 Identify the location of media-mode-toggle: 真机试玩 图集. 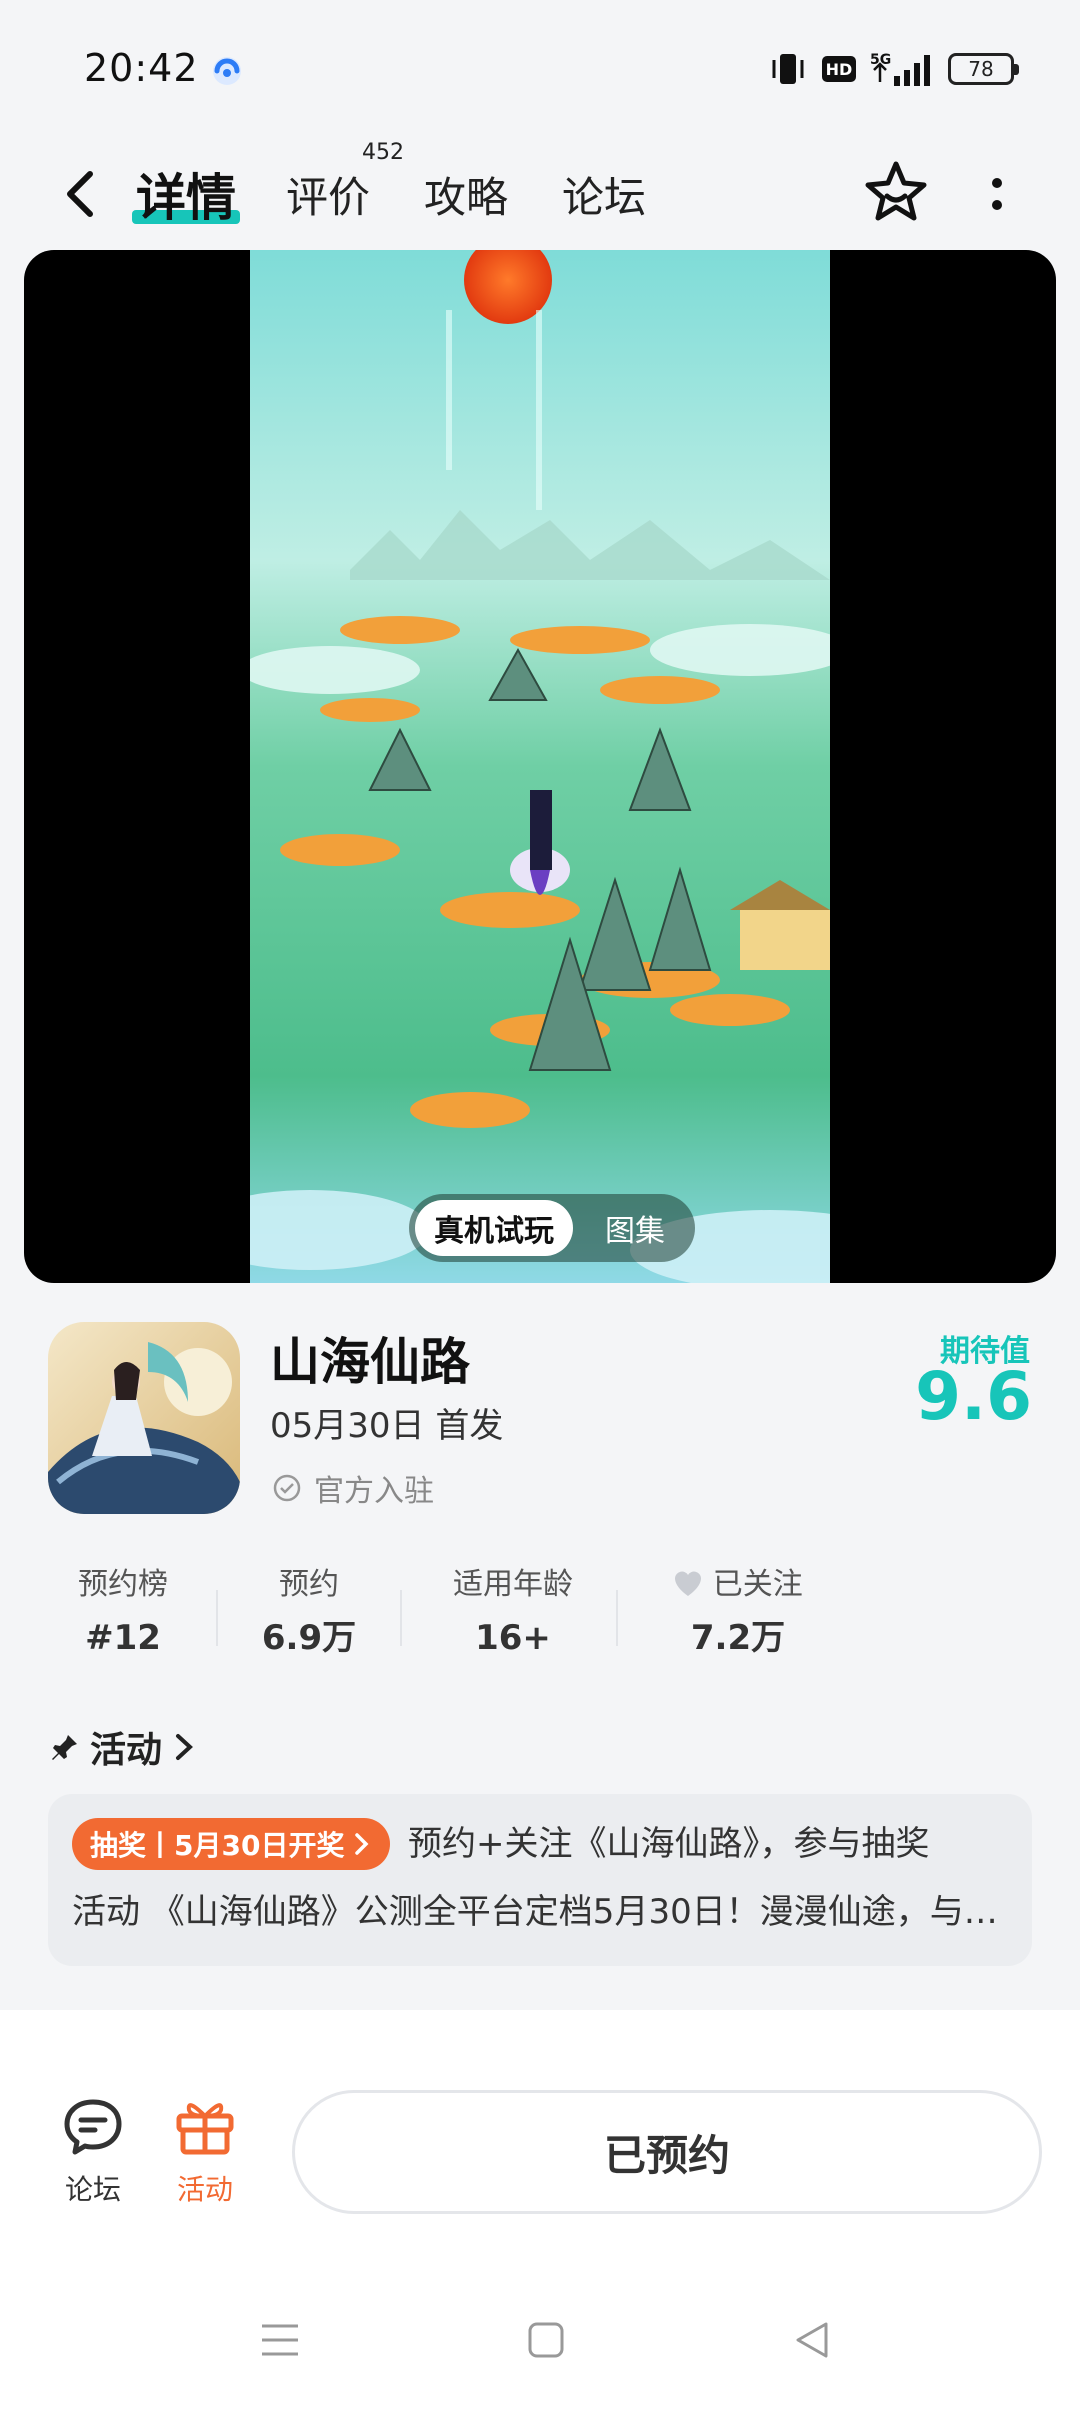
(552, 1228).